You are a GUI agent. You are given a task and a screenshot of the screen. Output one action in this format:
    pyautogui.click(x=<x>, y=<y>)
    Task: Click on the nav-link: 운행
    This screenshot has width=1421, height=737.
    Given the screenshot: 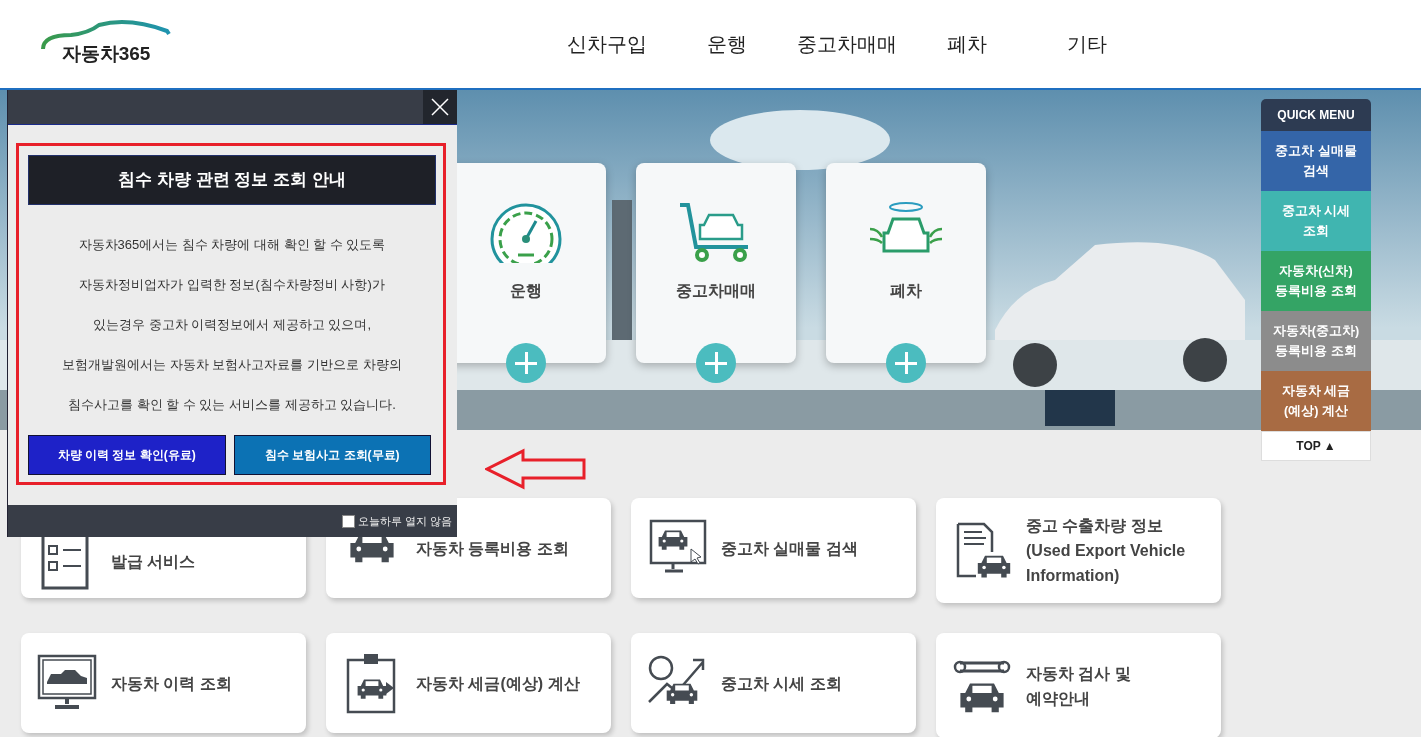 What is the action you would take?
    pyautogui.click(x=727, y=44)
    